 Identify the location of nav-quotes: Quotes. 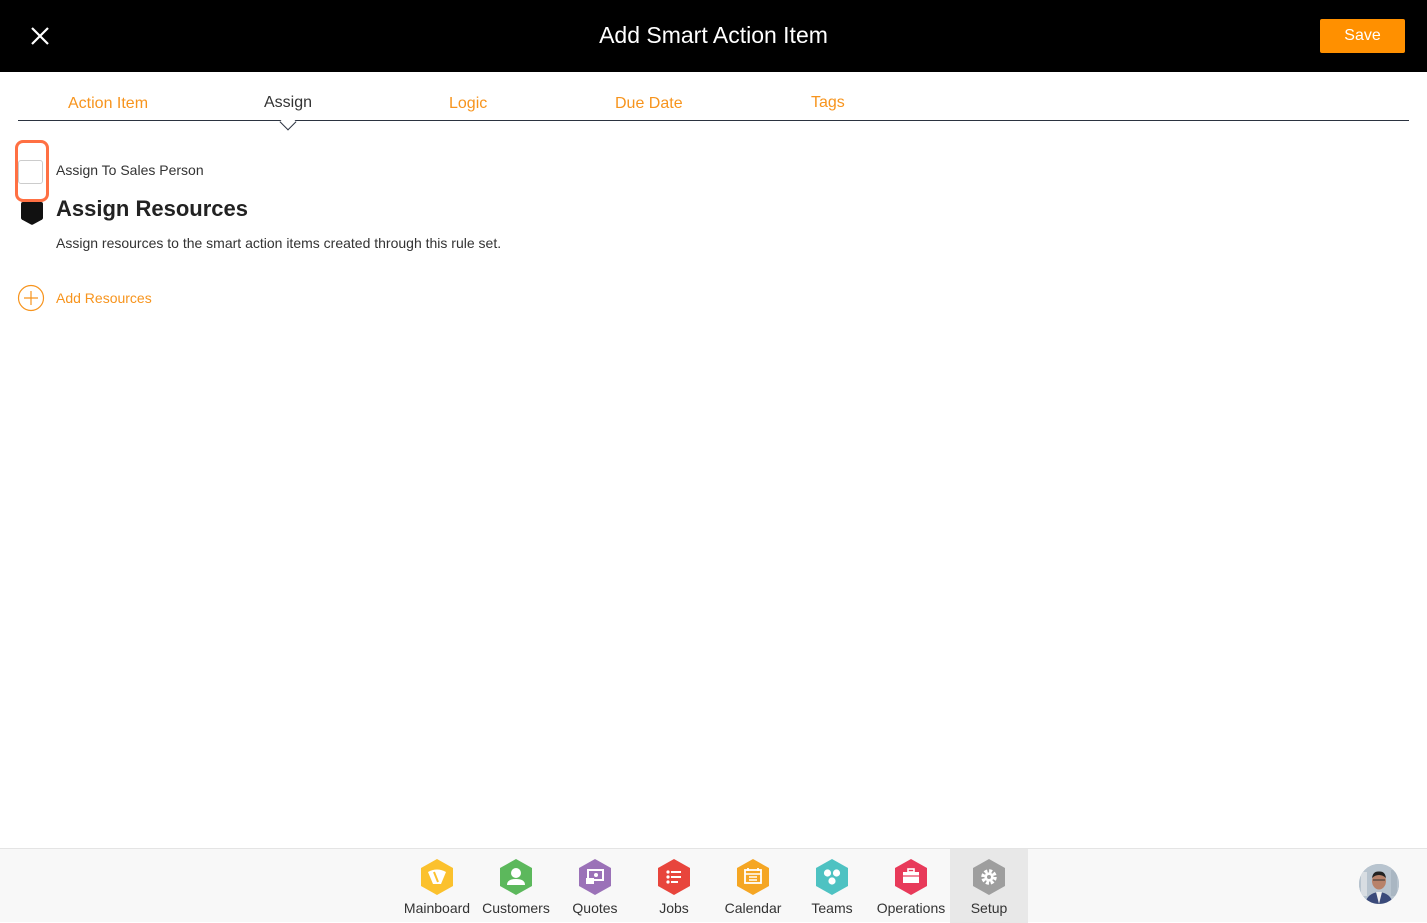
(595, 886).